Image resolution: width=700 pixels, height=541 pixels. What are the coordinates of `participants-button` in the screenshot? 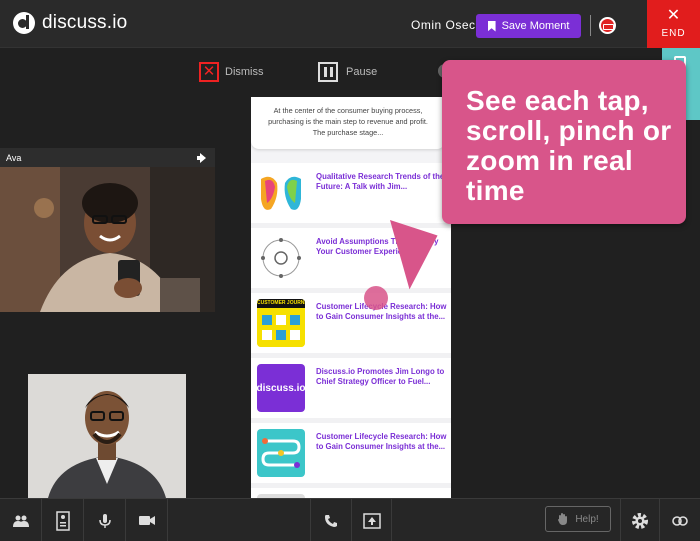 It's located at (21, 520).